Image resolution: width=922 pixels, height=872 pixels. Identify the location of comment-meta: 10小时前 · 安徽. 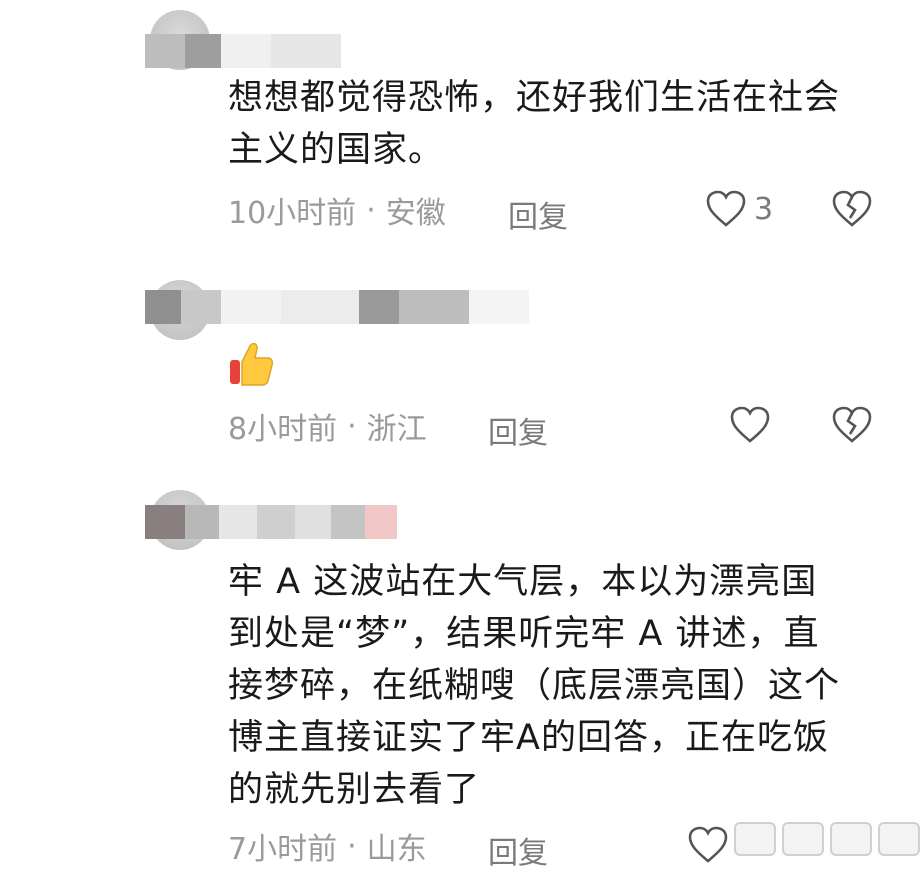
(337, 210).